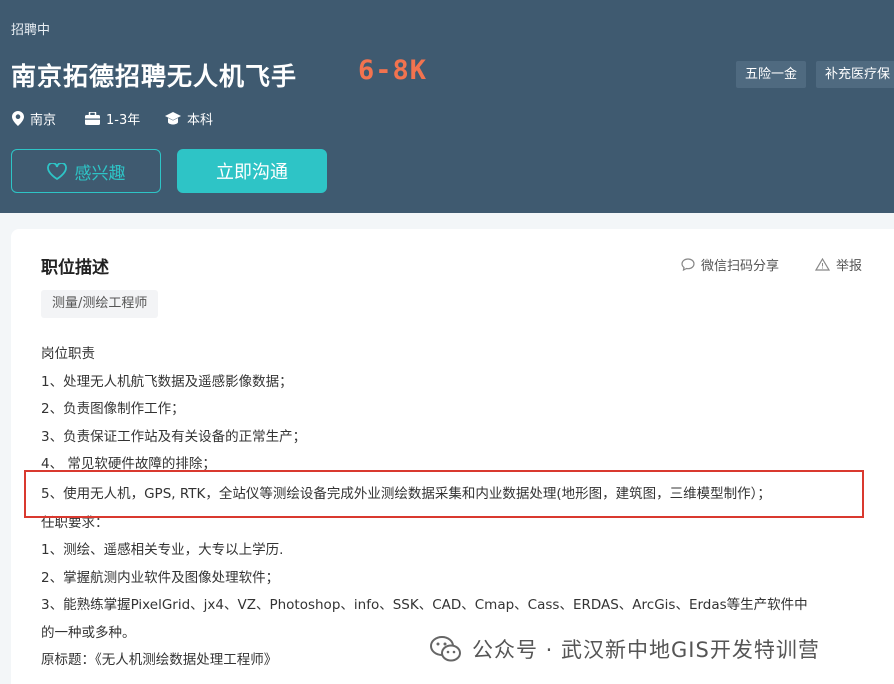  What do you see at coordinates (252, 171) in the screenshot?
I see `chat-now-button: 立即沟通` at bounding box center [252, 171].